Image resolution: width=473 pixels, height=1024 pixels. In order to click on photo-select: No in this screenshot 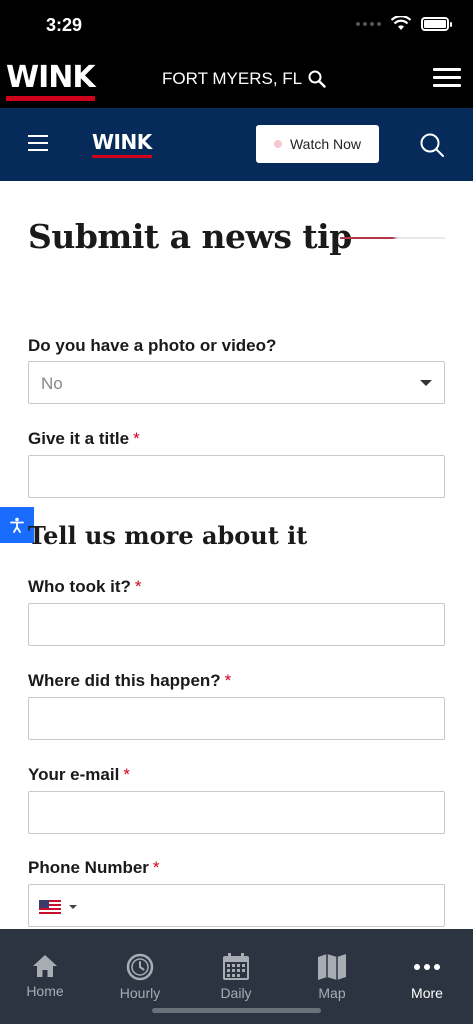, I will do `click(236, 382)`.